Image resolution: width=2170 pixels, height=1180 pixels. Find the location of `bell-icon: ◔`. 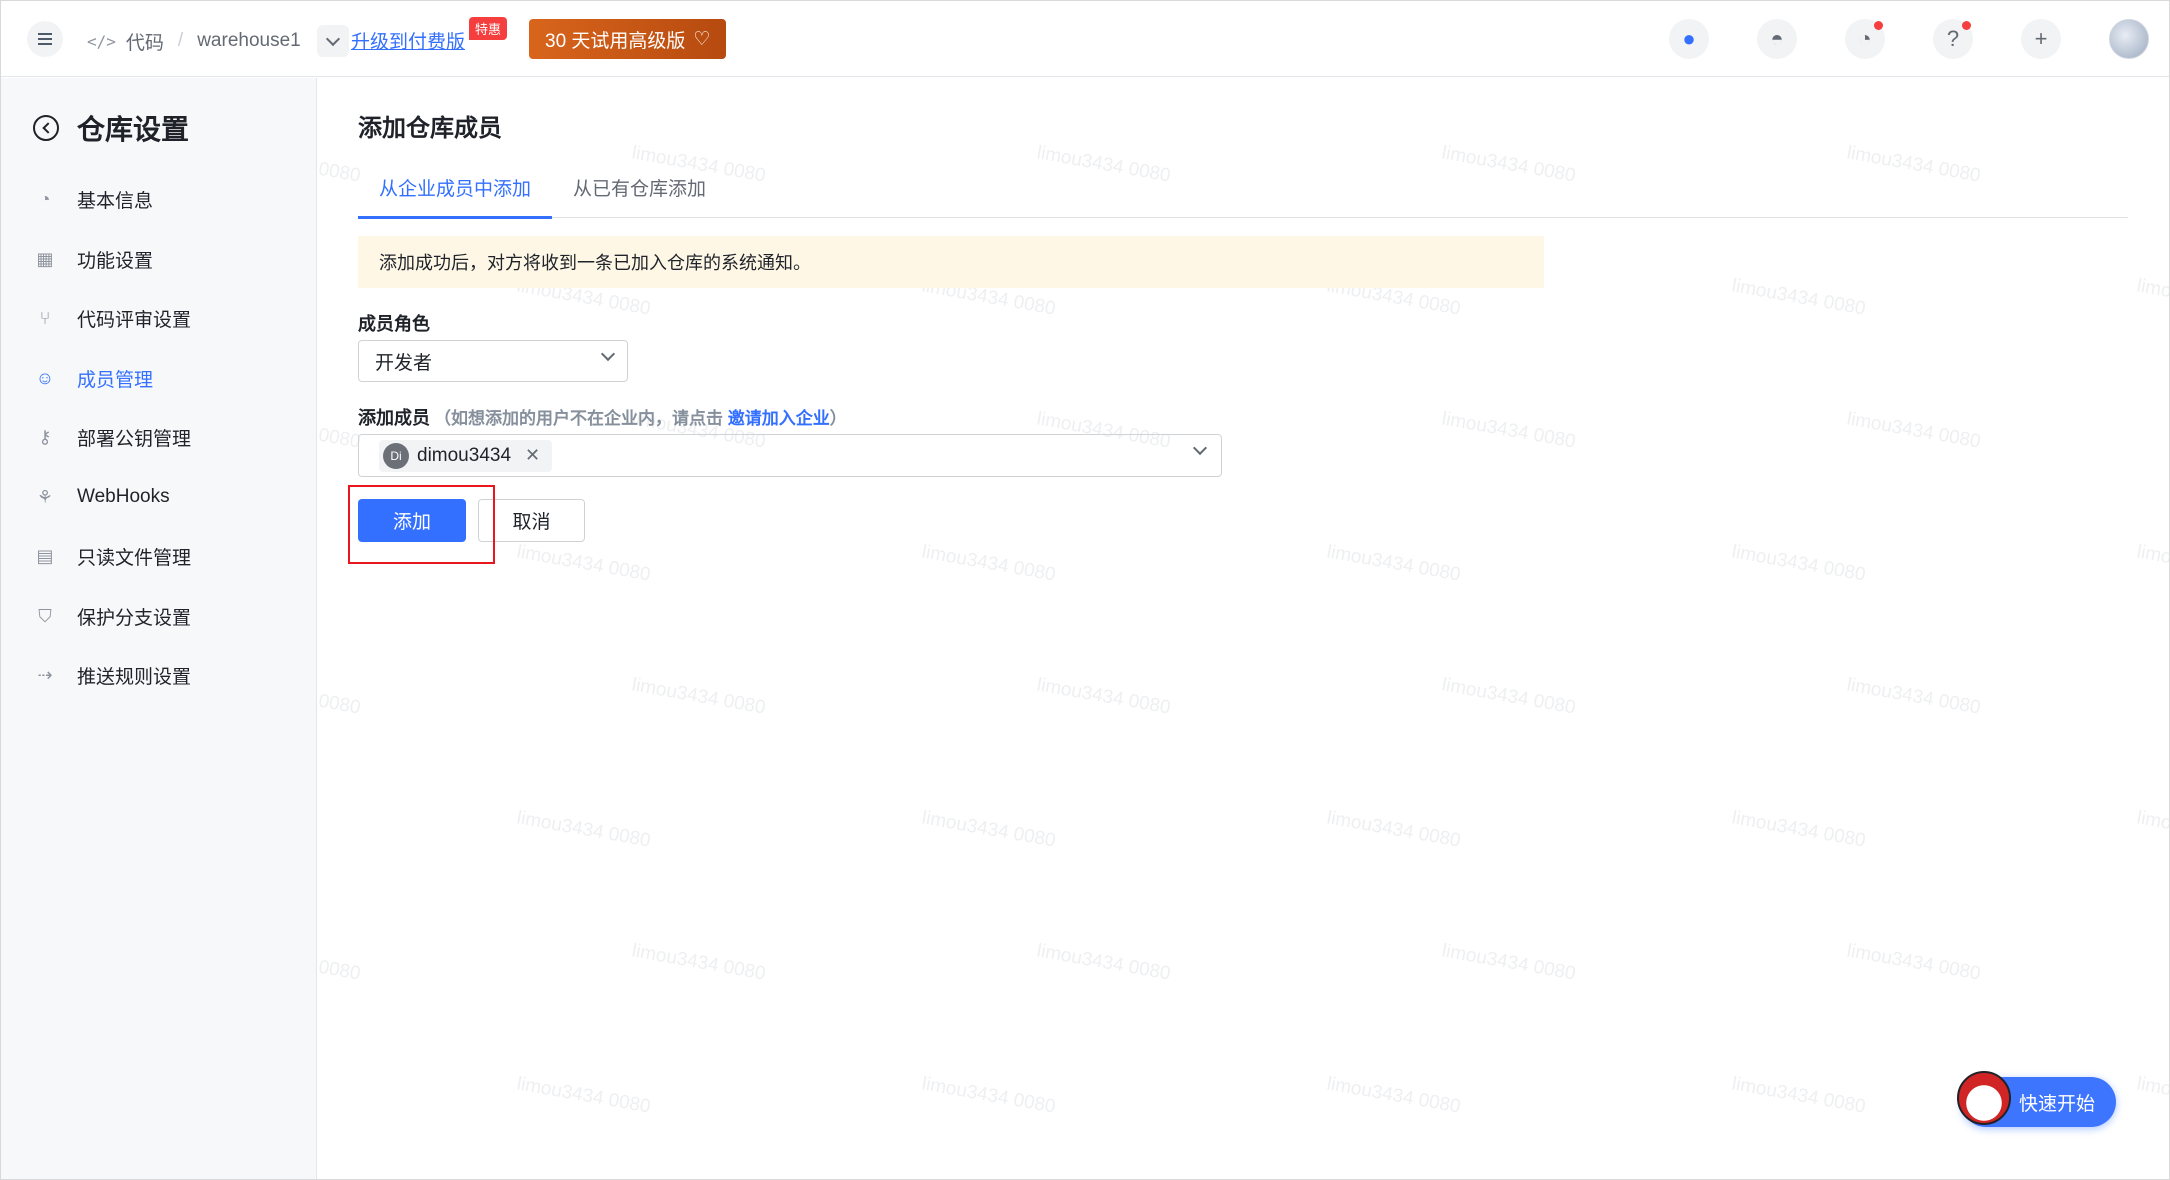

bell-icon: ◔ is located at coordinates (1865, 39).